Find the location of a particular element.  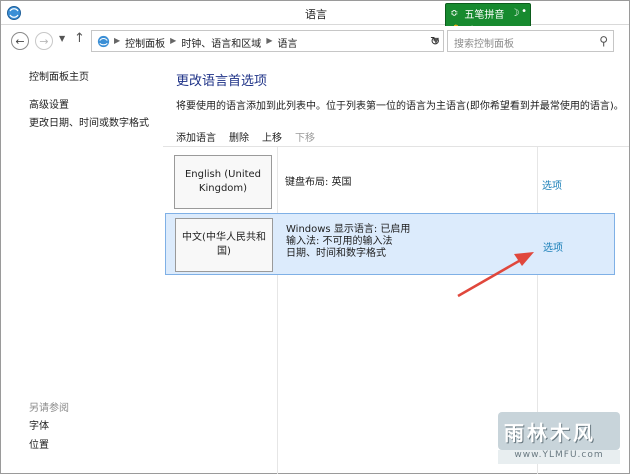

watermark-logo: 雨林木风 www.YLMFU.com is located at coordinates (559, 438).